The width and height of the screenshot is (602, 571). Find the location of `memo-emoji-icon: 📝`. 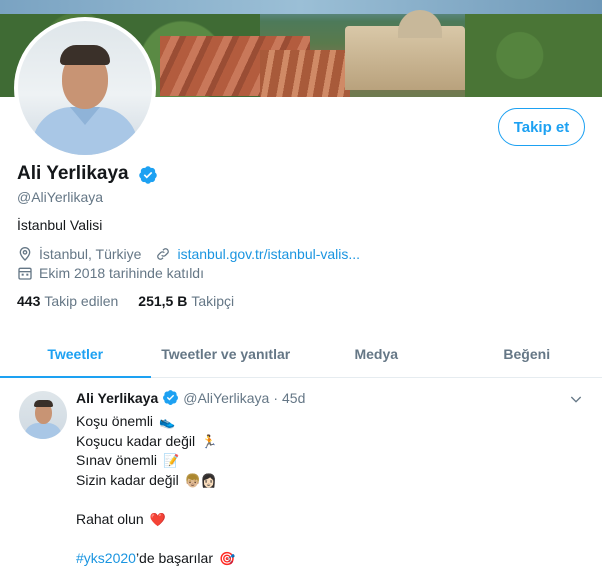

memo-emoji-icon: 📝 is located at coordinates (171, 461).